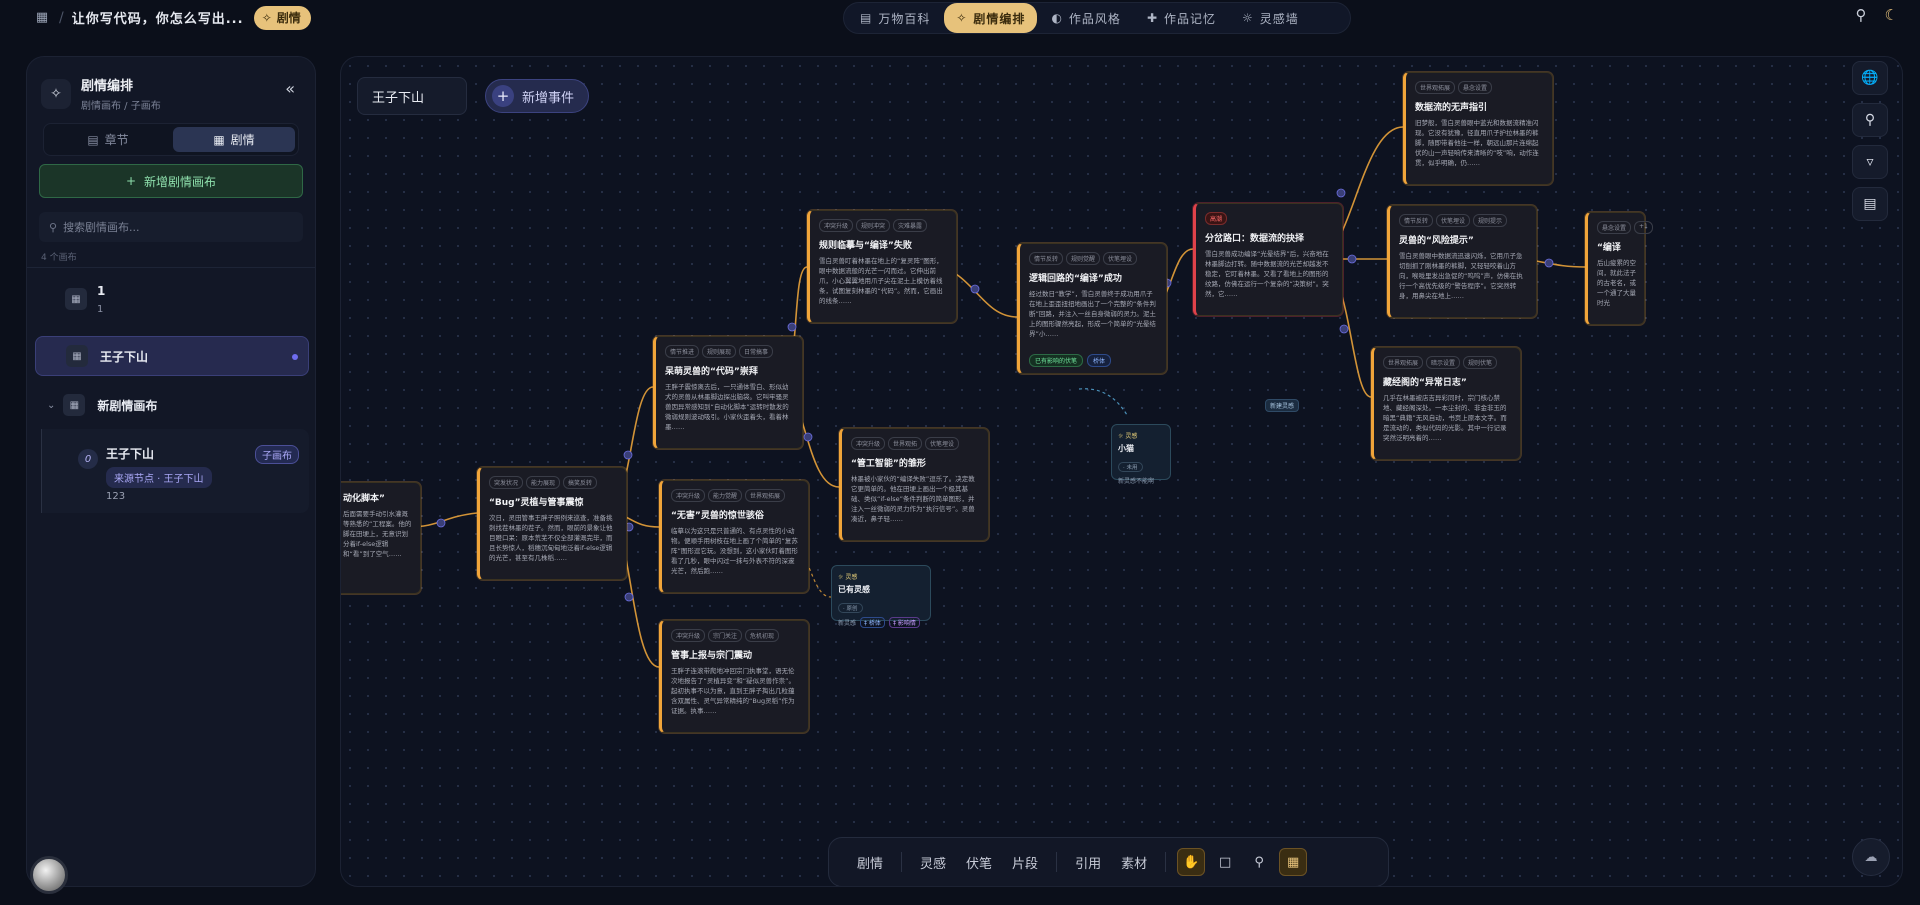 Image resolution: width=1920 pixels, height=905 pixels. Describe the element at coordinates (159, 477) in the screenshot. I see `sub-canvas-source: 来源节点 · 王子下山` at that location.